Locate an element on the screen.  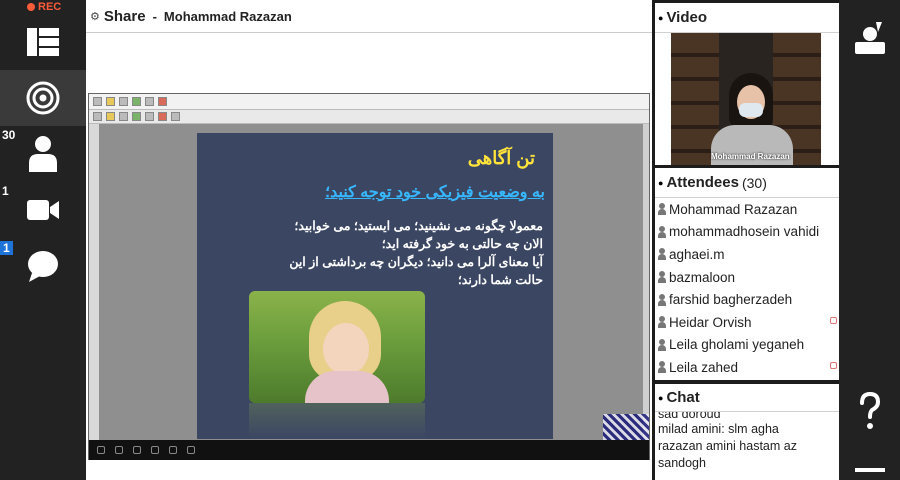
help-button is located at coordinates (869, 412).